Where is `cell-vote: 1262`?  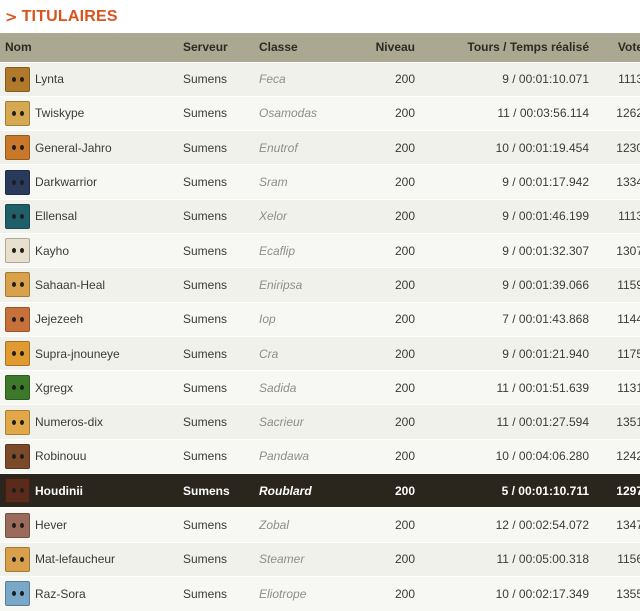 cell-vote: 1262 is located at coordinates (628, 113).